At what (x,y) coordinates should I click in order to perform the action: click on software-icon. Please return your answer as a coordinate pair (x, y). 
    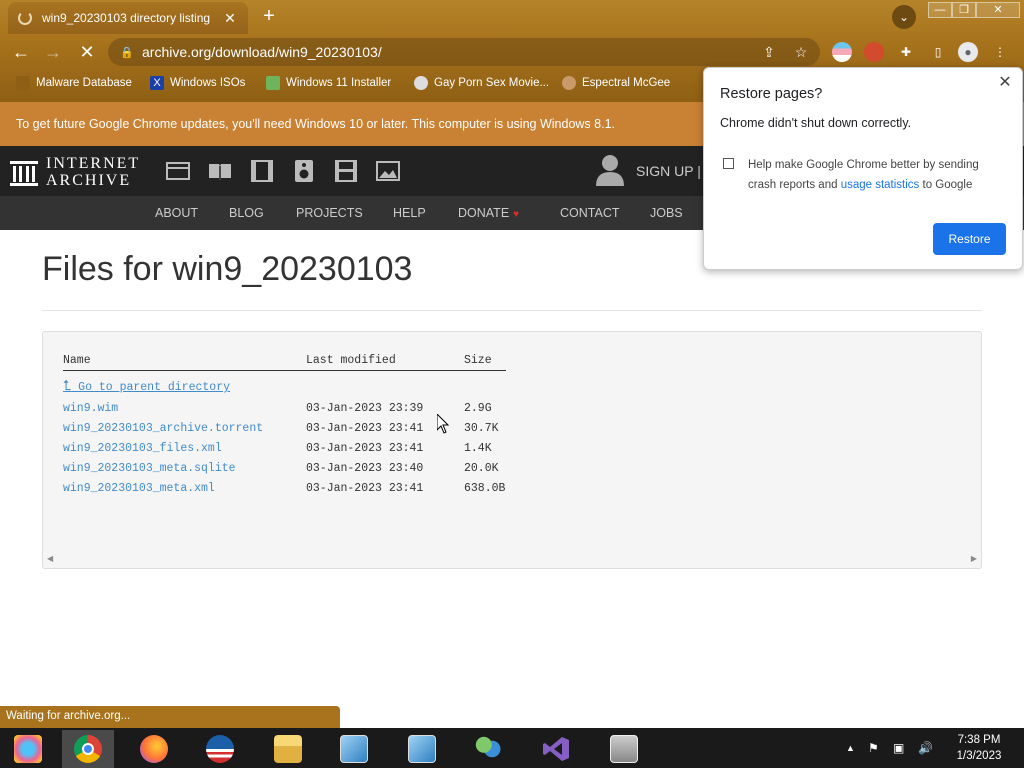
    Looking at the image, I should click on (346, 171).